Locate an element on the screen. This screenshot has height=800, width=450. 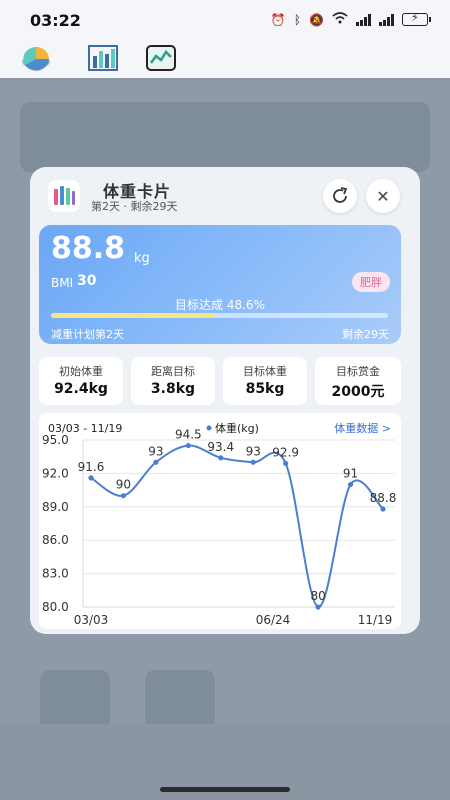
refresh-button is located at coordinates (340, 196).